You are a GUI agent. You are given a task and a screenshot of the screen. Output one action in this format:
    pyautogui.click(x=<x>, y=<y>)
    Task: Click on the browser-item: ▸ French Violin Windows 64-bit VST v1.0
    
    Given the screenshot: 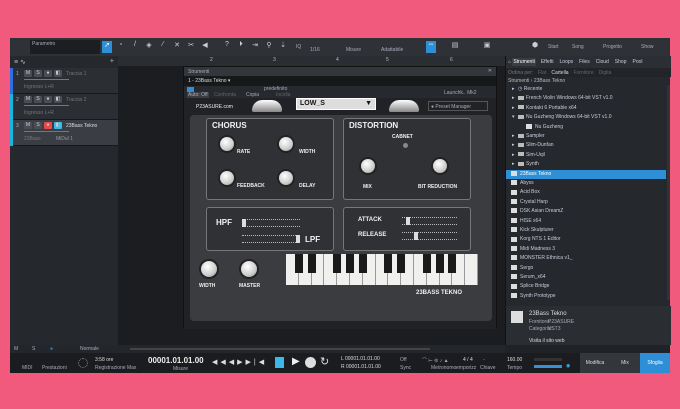 What is the action you would take?
    pyautogui.click(x=586, y=98)
    